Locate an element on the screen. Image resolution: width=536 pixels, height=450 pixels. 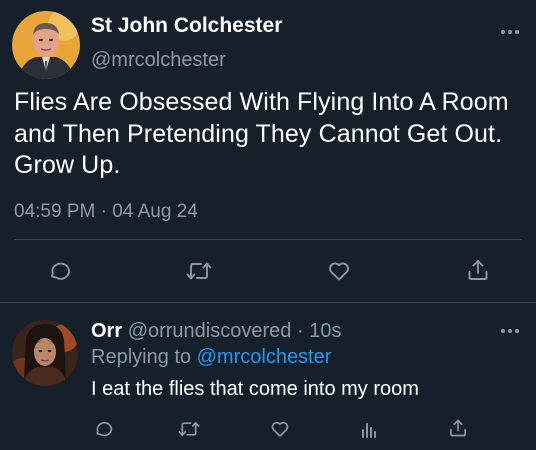
reply-handle: @orrundiscovered is located at coordinates (210, 331).